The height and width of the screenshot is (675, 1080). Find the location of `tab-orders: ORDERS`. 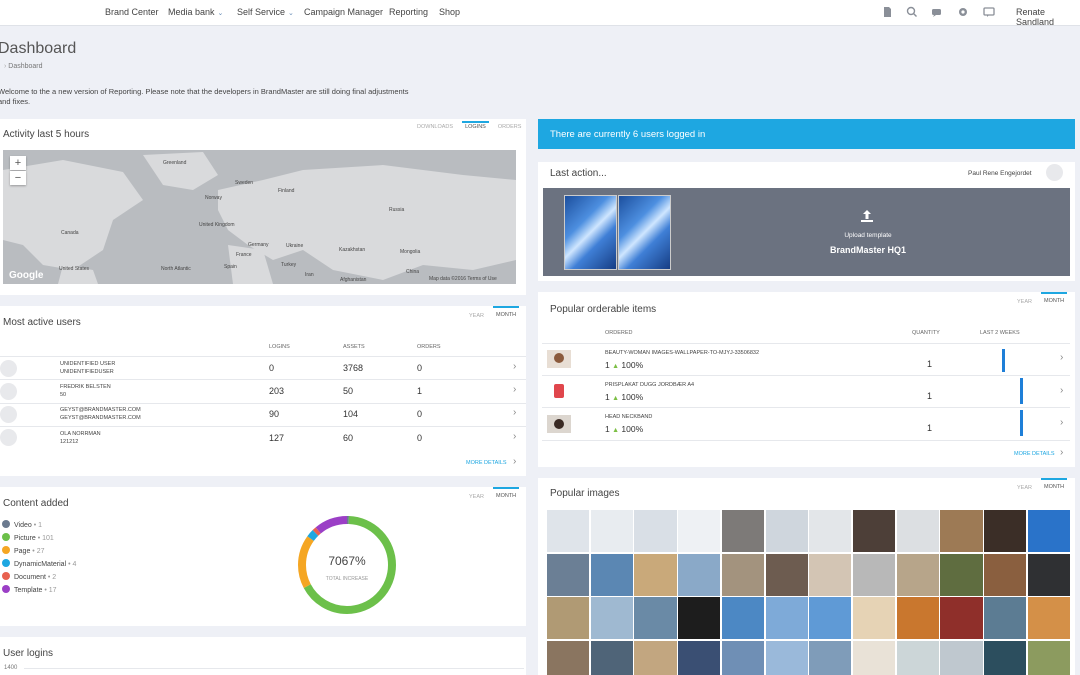

tab-orders: ORDERS is located at coordinates (510, 127).